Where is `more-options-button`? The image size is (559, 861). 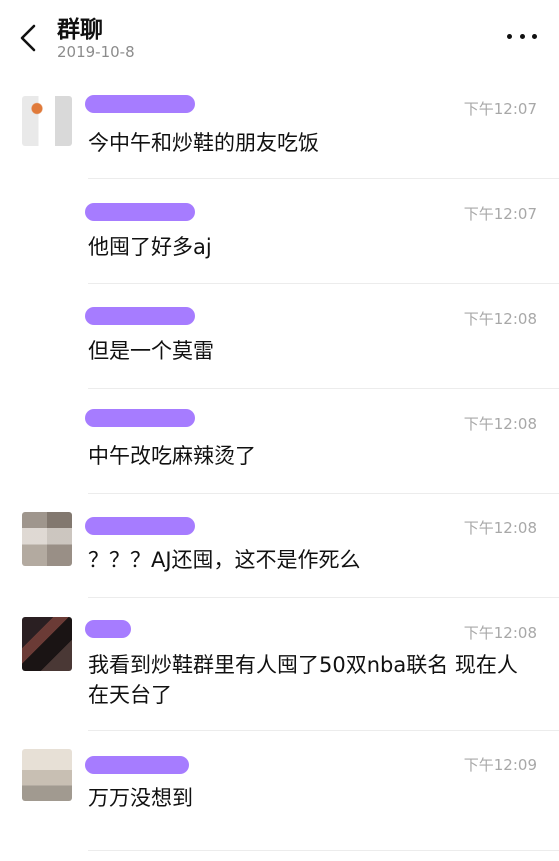 more-options-button is located at coordinates (522, 36).